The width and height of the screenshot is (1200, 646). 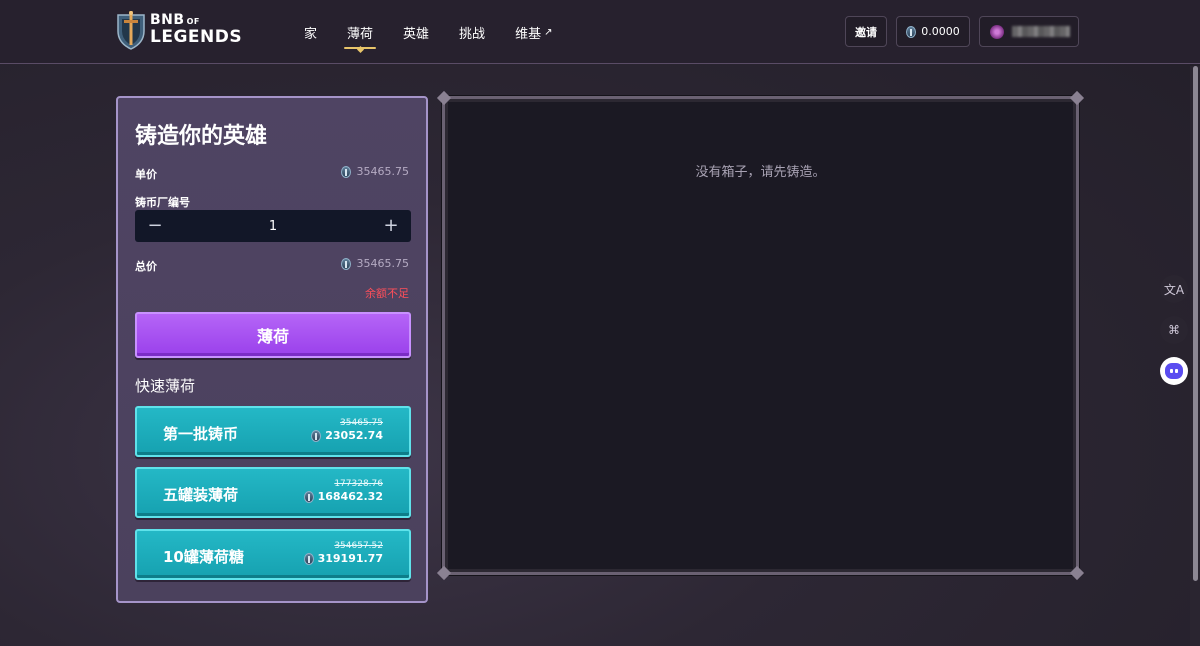 What do you see at coordinates (201, 136) in the screenshot?
I see `page-title: 铸造你的英雄` at bounding box center [201, 136].